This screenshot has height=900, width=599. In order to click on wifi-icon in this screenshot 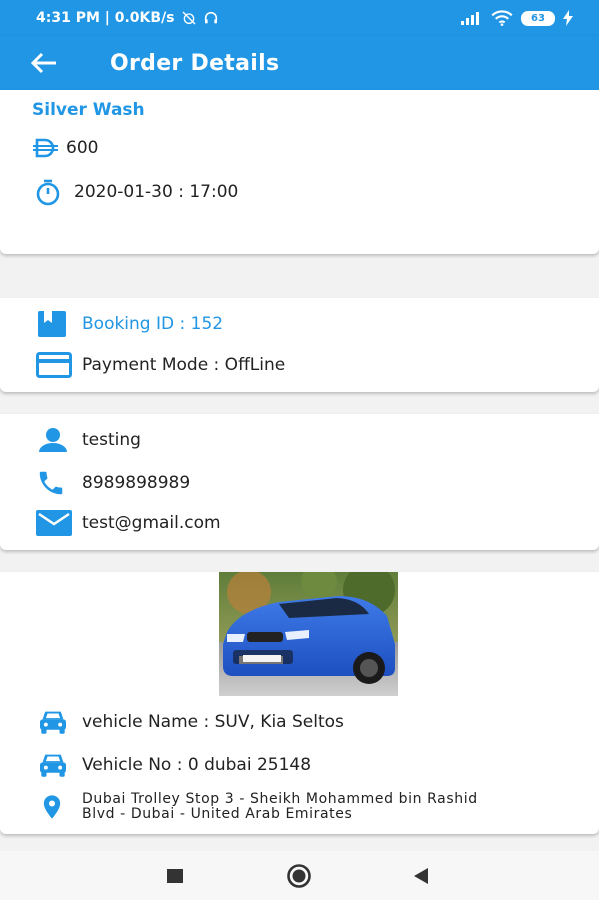, I will do `click(502, 18)`.